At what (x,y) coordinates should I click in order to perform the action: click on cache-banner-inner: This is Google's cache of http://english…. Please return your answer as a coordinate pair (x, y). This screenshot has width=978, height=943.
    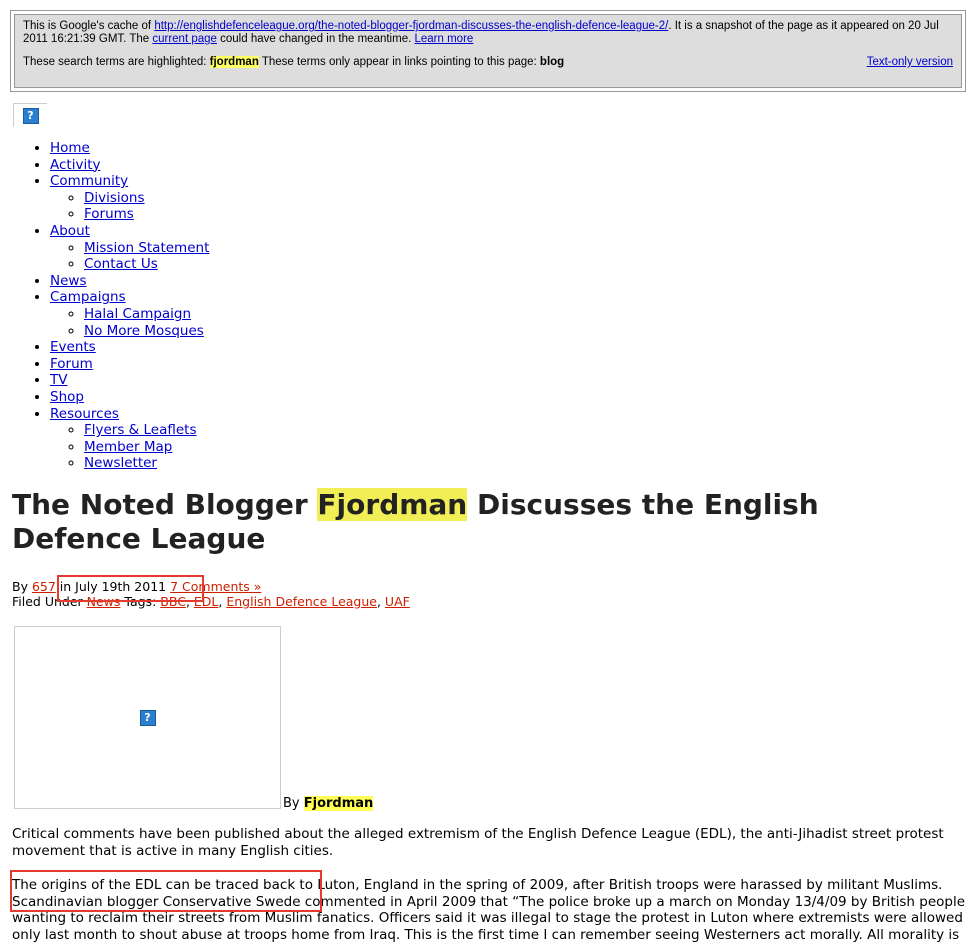
    Looking at the image, I should click on (488, 51).